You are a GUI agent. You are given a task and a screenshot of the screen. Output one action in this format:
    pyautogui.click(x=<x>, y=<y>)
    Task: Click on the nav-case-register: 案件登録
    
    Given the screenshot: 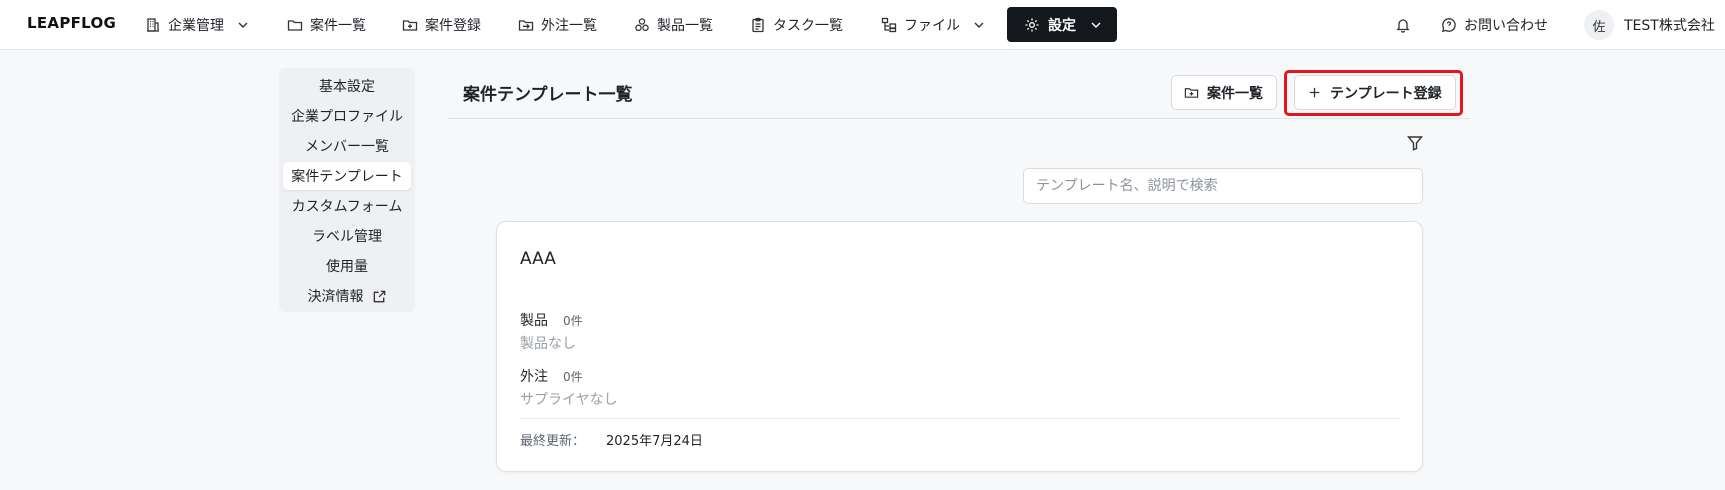 What is the action you would take?
    pyautogui.click(x=441, y=25)
    